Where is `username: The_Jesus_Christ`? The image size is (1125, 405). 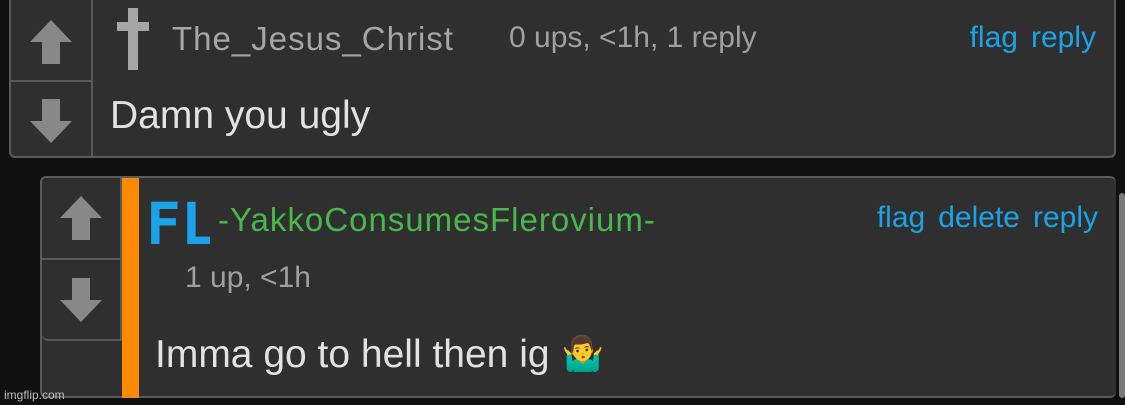 username: The_Jesus_Christ is located at coordinates (313, 39).